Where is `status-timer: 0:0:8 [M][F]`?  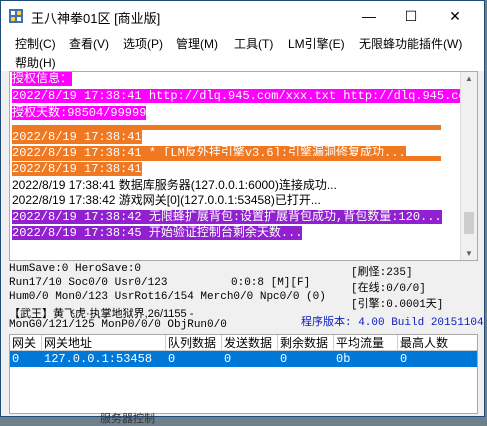 status-timer: 0:0:8 [M][F] is located at coordinates (271, 283).